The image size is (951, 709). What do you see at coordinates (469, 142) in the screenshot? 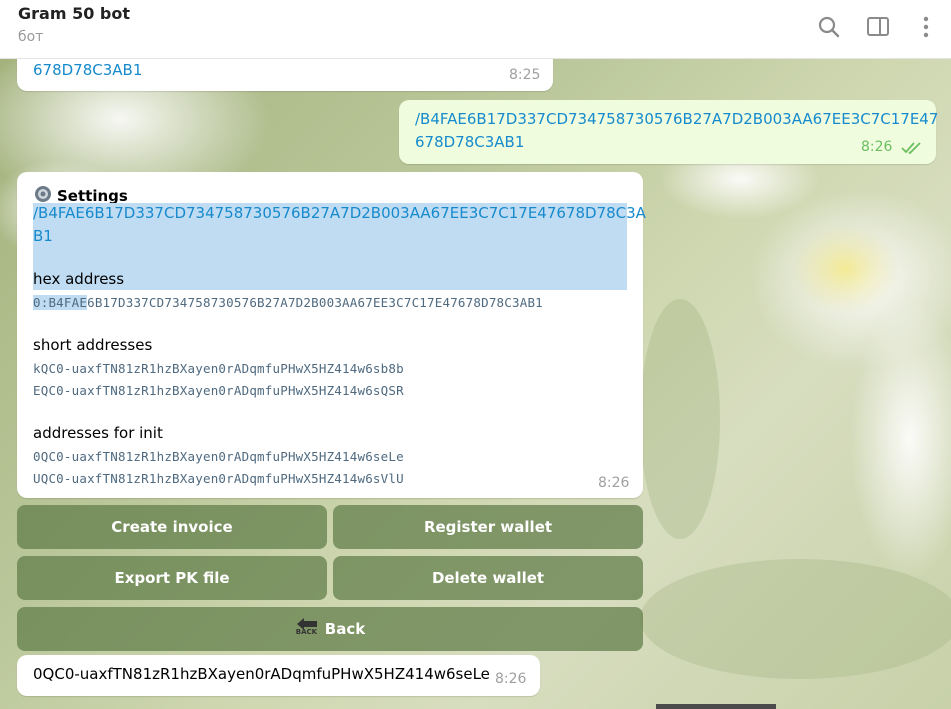
I see `message-text-line2: 678D78C3AB1` at bounding box center [469, 142].